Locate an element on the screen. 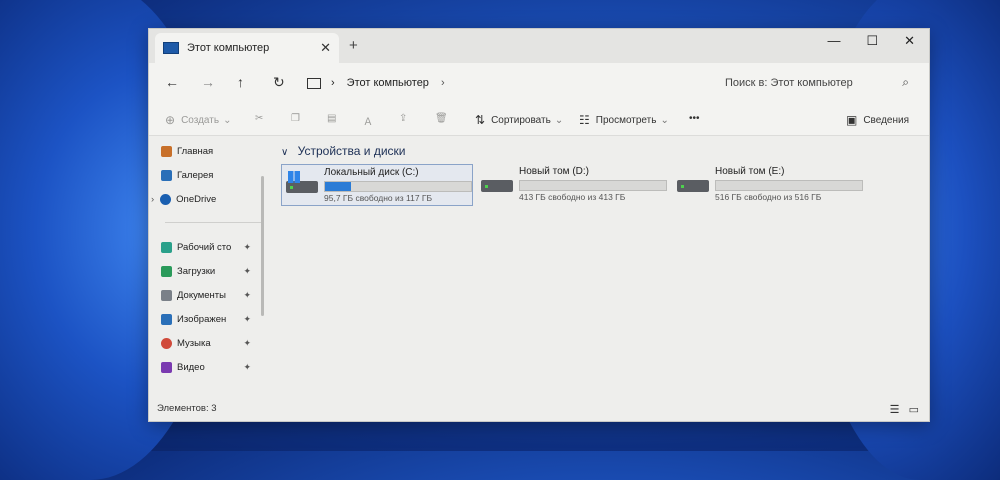 This screenshot has height=480, width=1000. section-title: Устройства и диски is located at coordinates (351, 151).